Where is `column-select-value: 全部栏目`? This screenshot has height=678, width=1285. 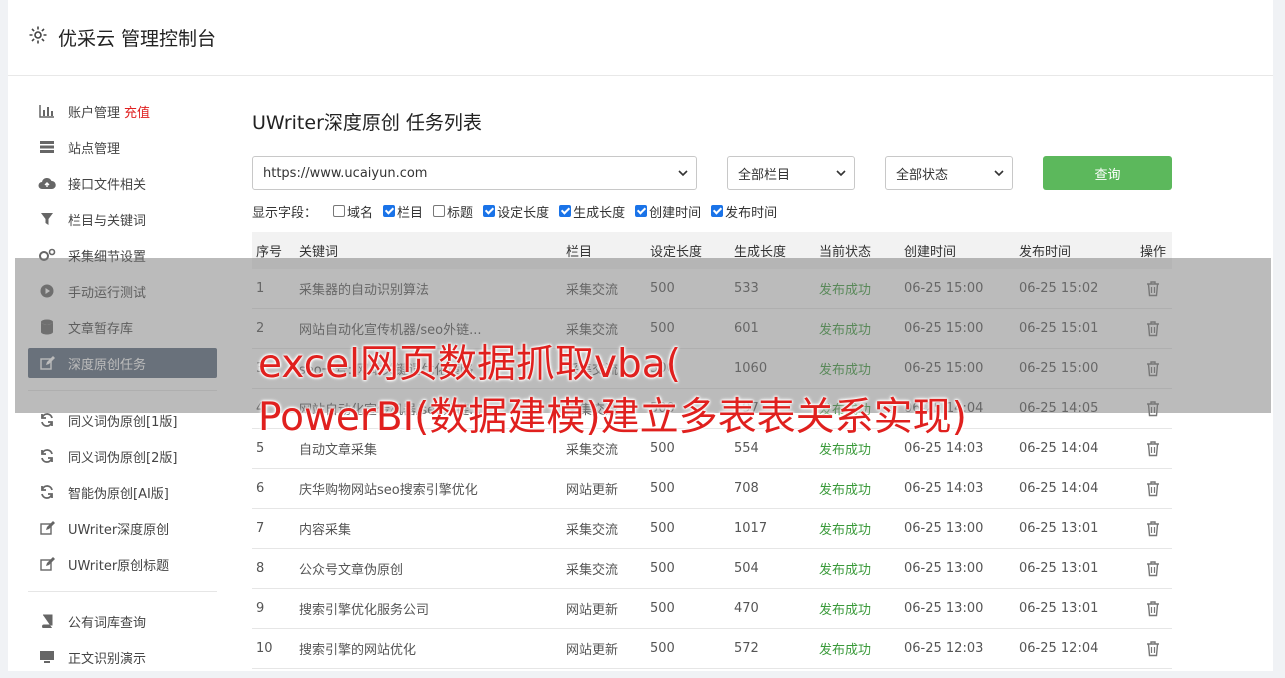
column-select-value: 全部栏目 is located at coordinates (764, 175).